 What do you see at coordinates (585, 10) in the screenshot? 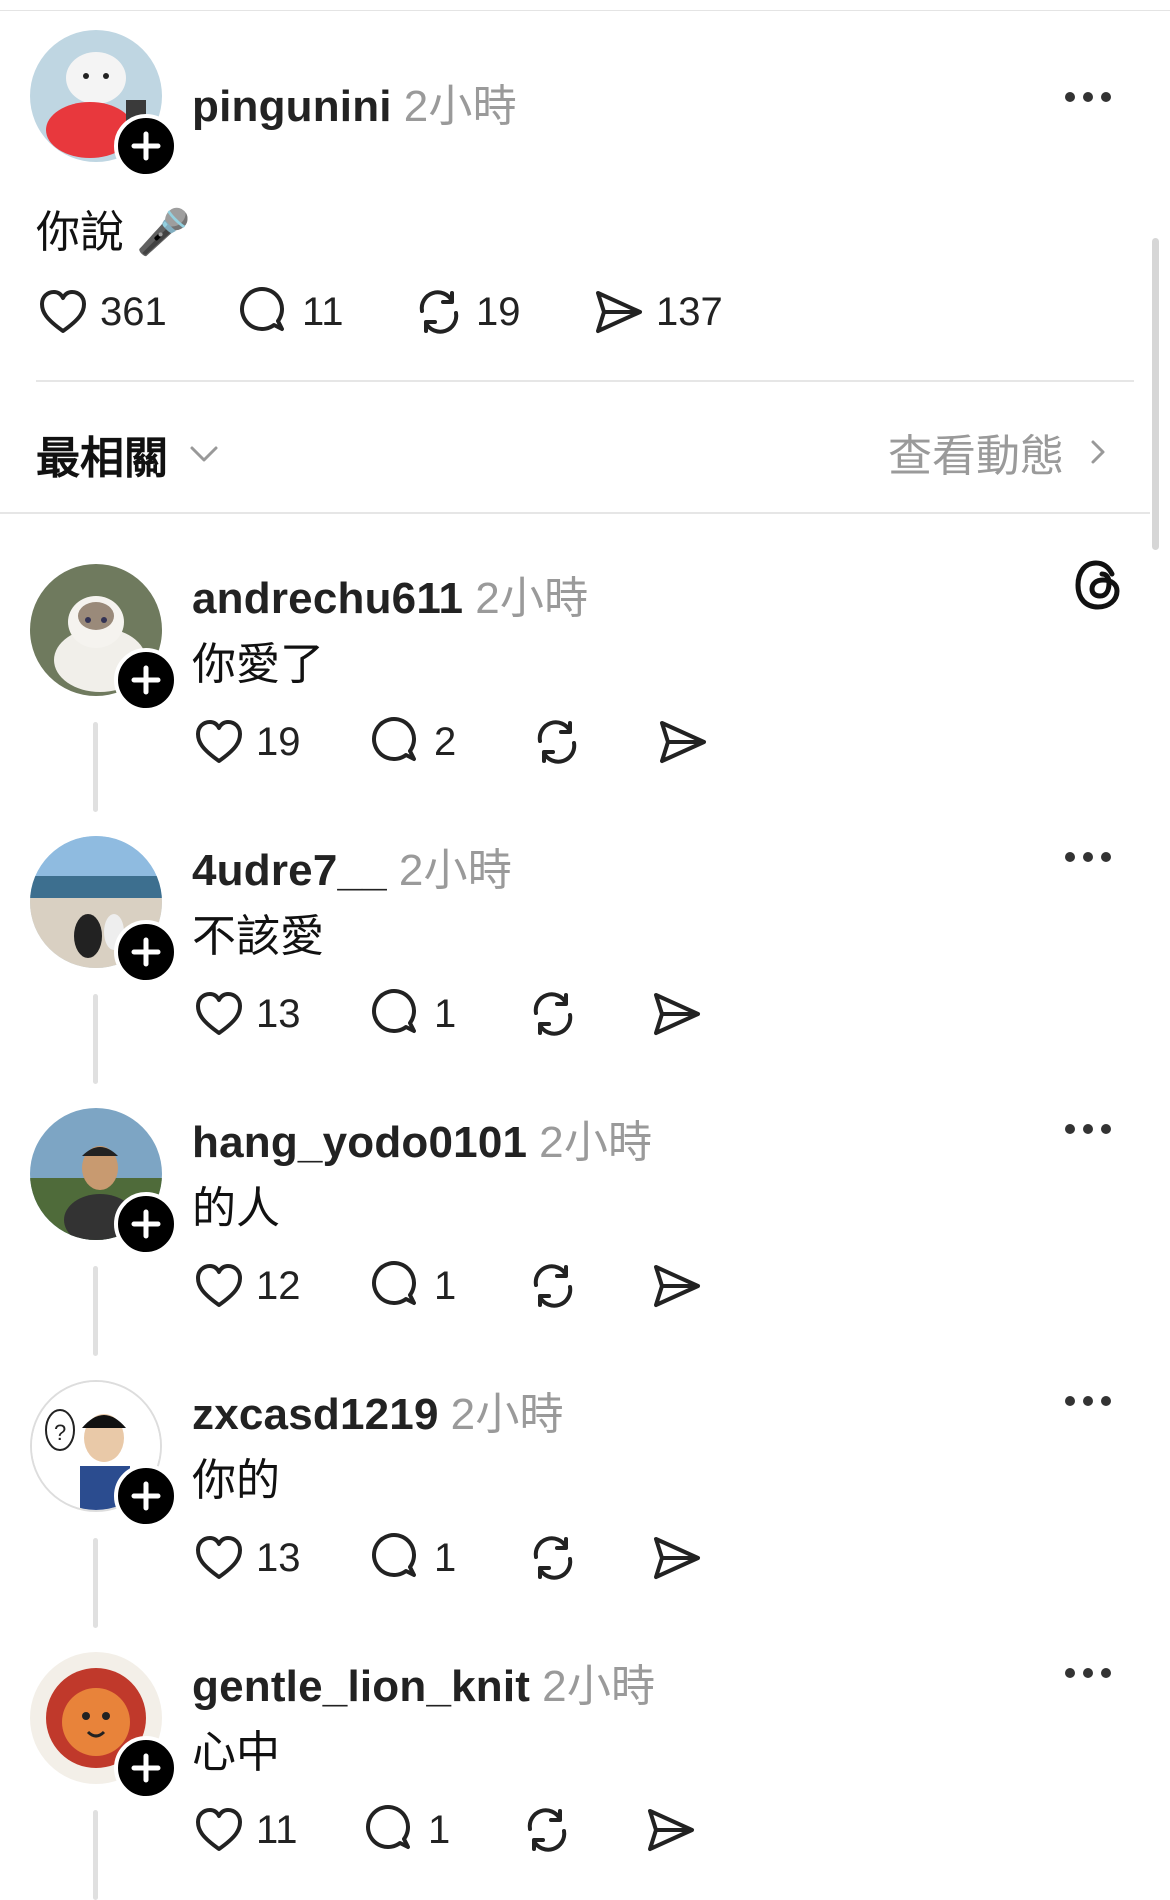
I see `top-divider` at bounding box center [585, 10].